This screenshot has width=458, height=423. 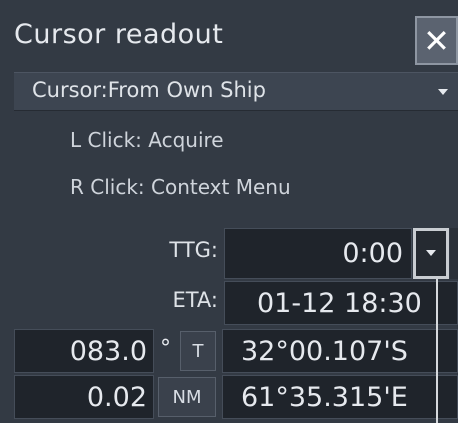 What do you see at coordinates (116, 397) in the screenshot?
I see `range-value: 0.02` at bounding box center [116, 397].